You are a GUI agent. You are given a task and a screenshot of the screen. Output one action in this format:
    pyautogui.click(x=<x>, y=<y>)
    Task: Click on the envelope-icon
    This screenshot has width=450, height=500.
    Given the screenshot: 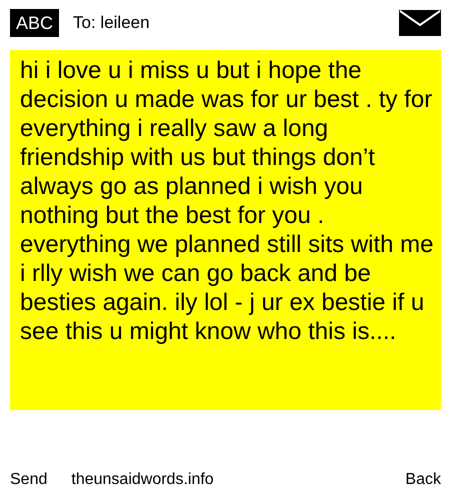 What is the action you would take?
    pyautogui.click(x=420, y=23)
    